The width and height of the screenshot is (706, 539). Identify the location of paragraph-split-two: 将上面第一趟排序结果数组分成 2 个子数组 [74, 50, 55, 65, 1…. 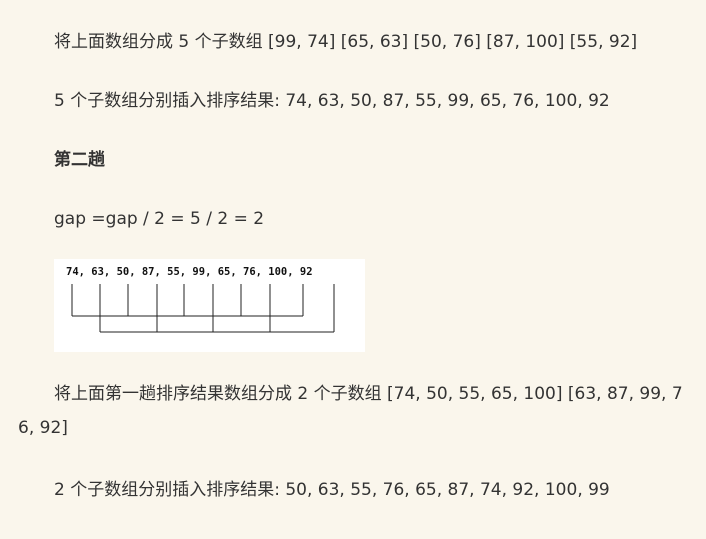
(350, 411).